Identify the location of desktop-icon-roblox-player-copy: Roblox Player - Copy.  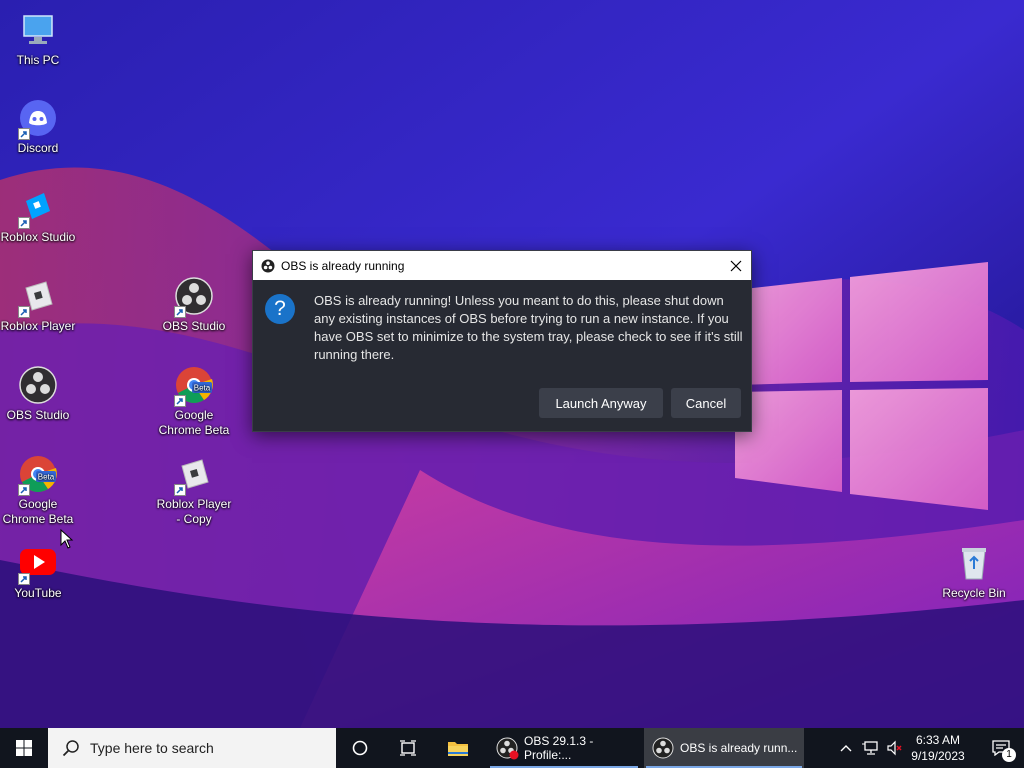
(194, 490).